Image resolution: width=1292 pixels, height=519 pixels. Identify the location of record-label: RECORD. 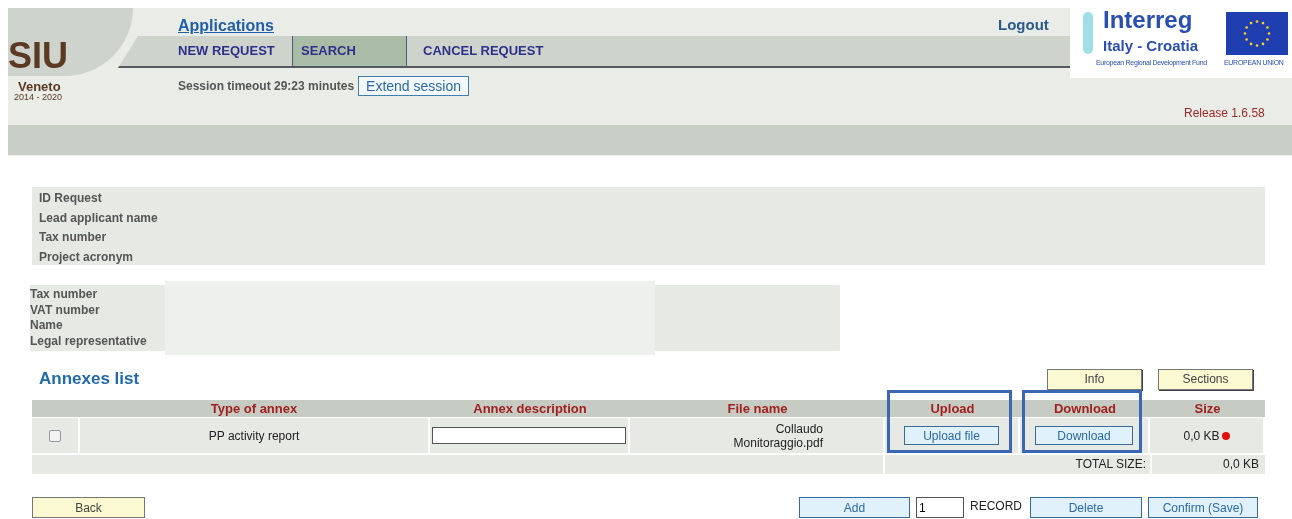
(996, 506).